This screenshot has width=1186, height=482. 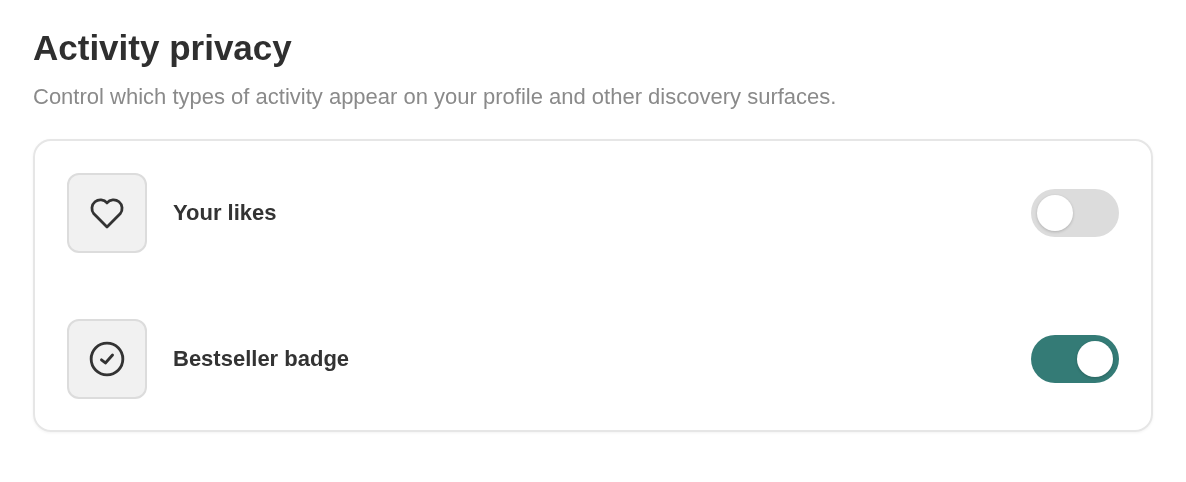 I want to click on section-title: Activity privacy, so click(x=163, y=48).